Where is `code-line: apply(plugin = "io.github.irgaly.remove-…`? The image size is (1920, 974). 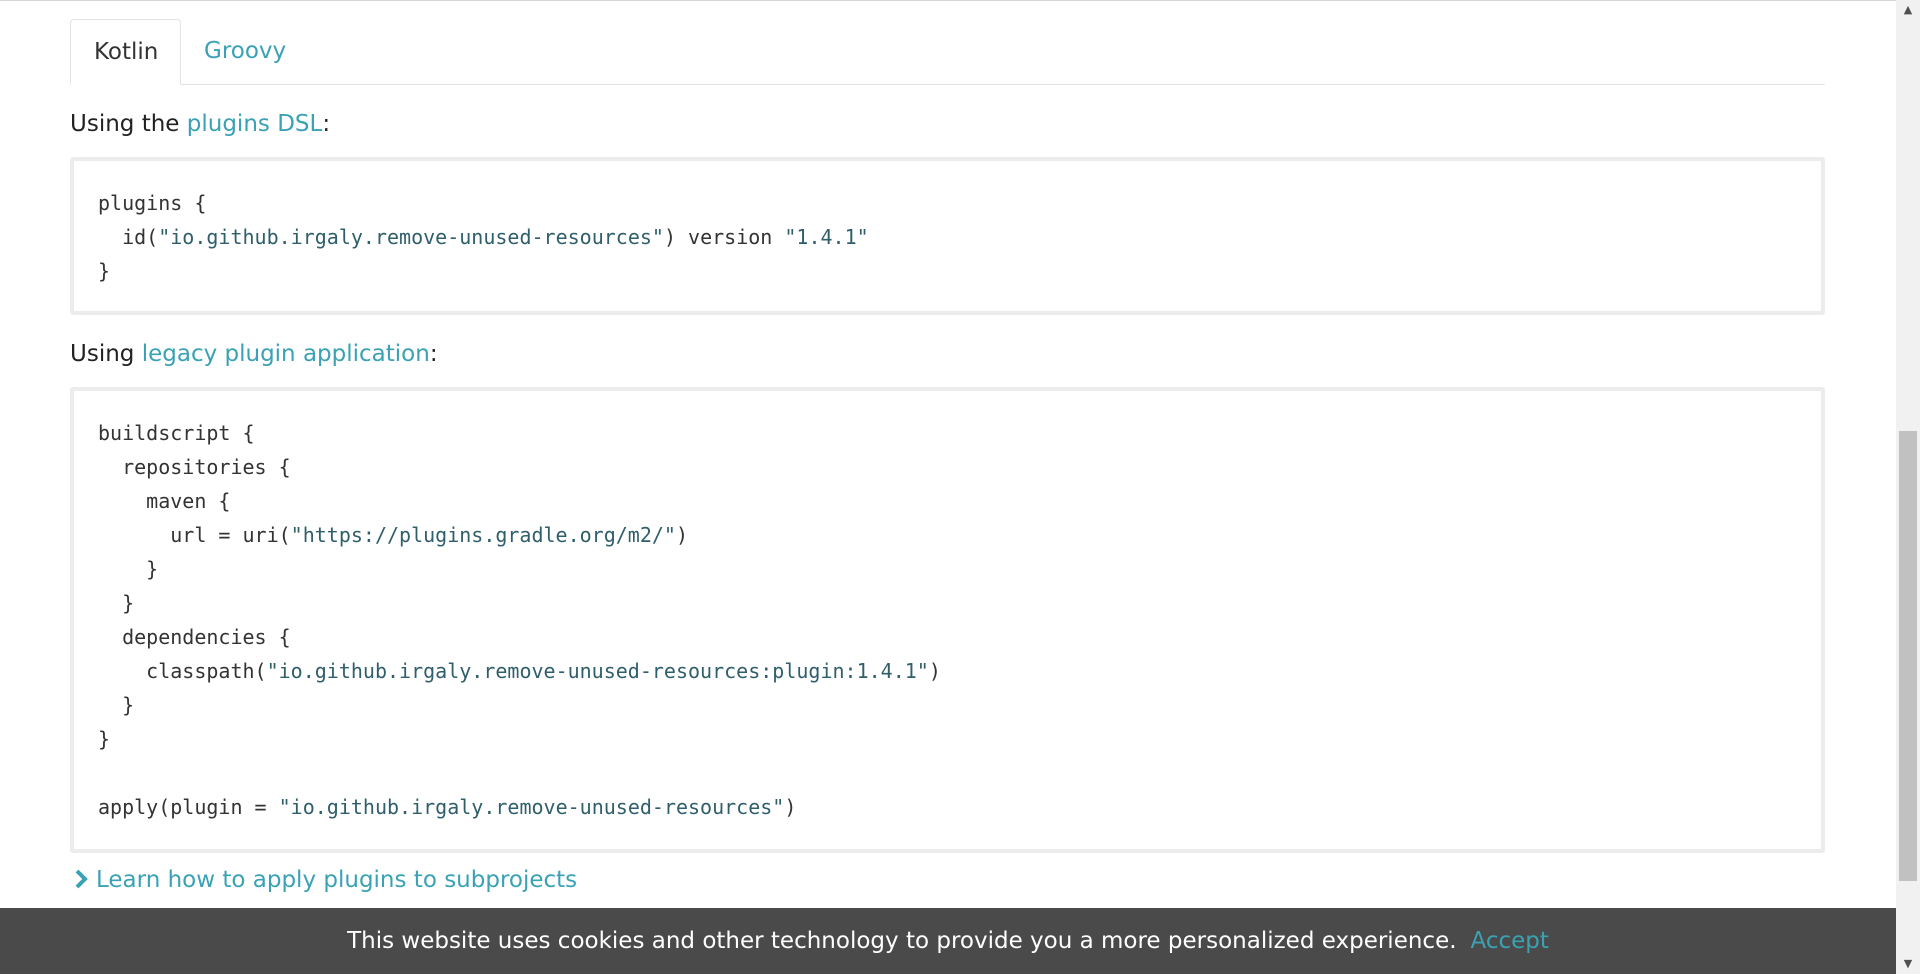
code-line: apply(plugin = "io.github.irgaly.remove-… is located at coordinates (947, 807).